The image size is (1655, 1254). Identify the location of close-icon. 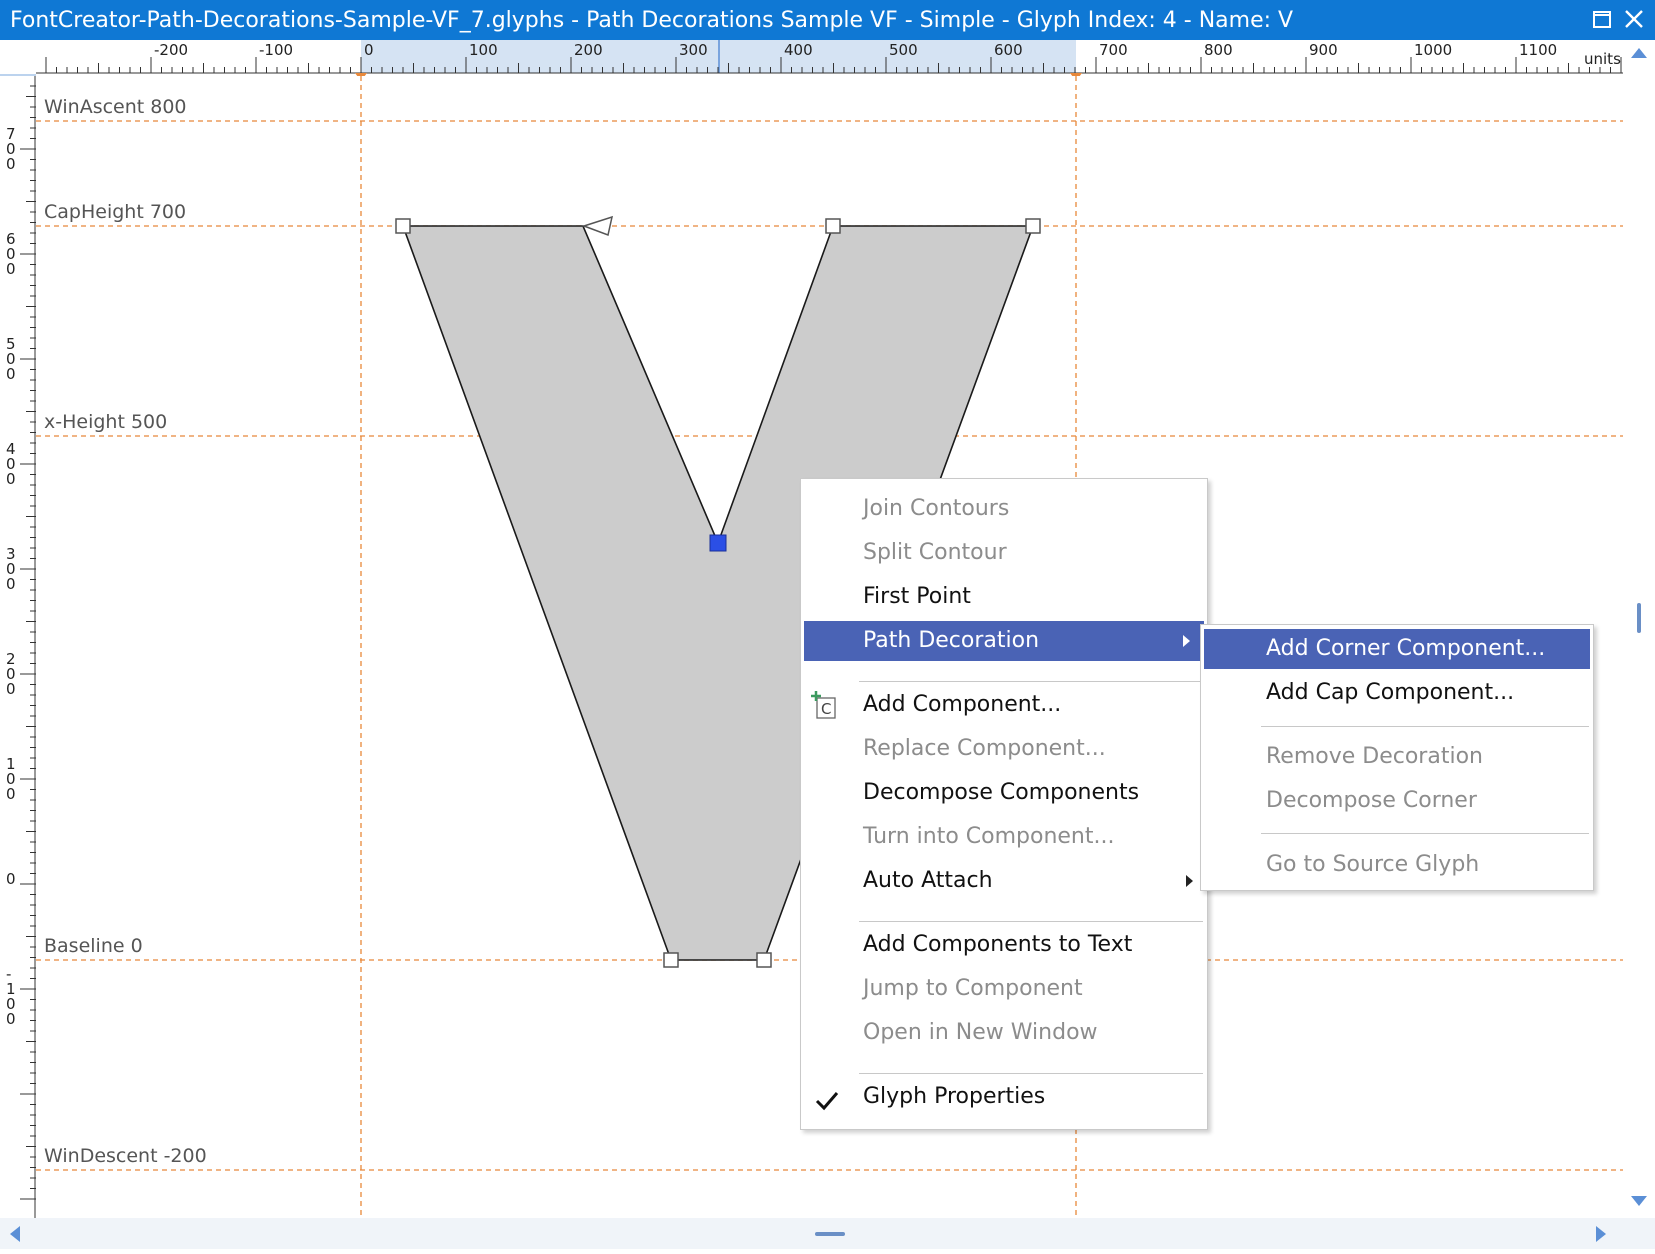
(1634, 19).